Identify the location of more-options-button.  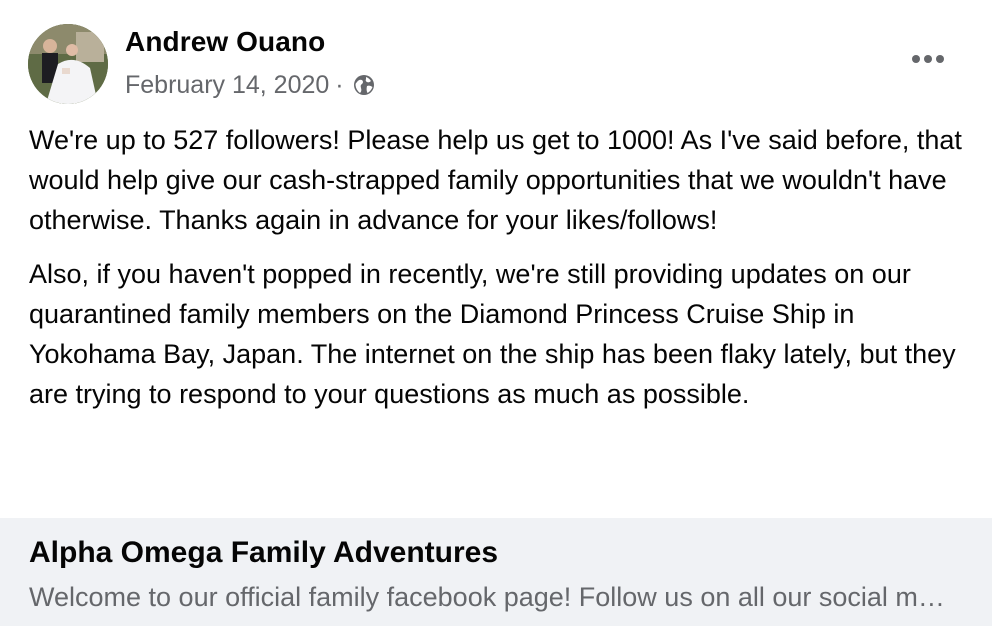
(928, 59).